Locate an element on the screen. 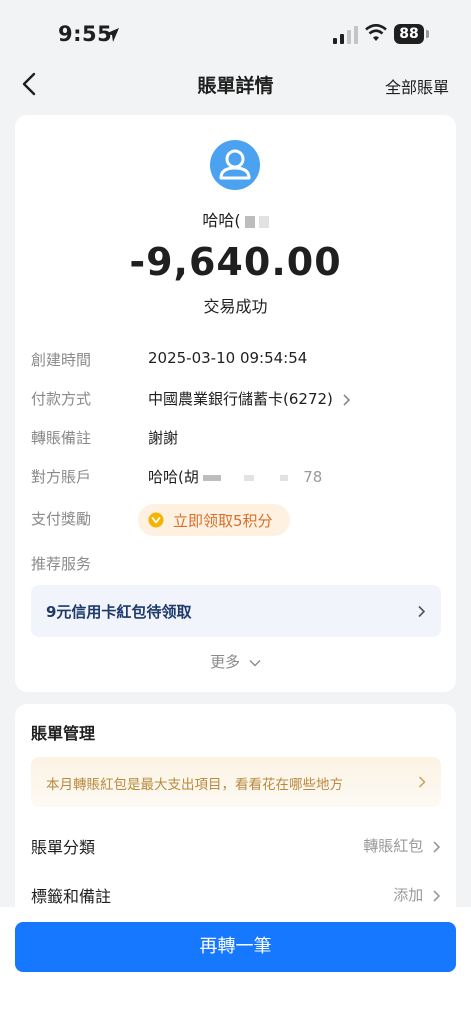 The height and width of the screenshot is (1024, 471). transfer-again-button: 再轉一筆 is located at coordinates (235, 947).